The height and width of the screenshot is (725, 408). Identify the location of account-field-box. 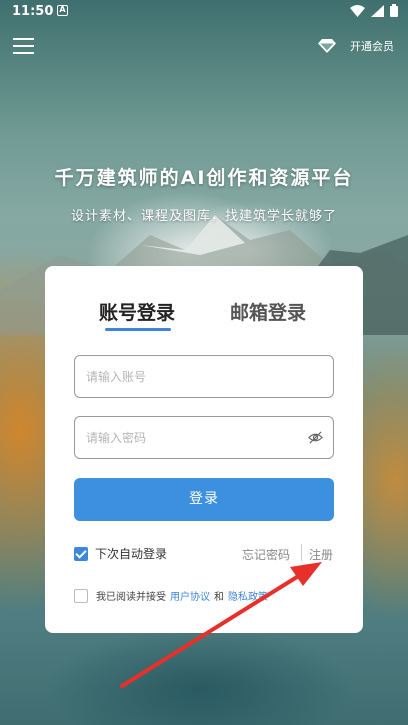
(204, 376).